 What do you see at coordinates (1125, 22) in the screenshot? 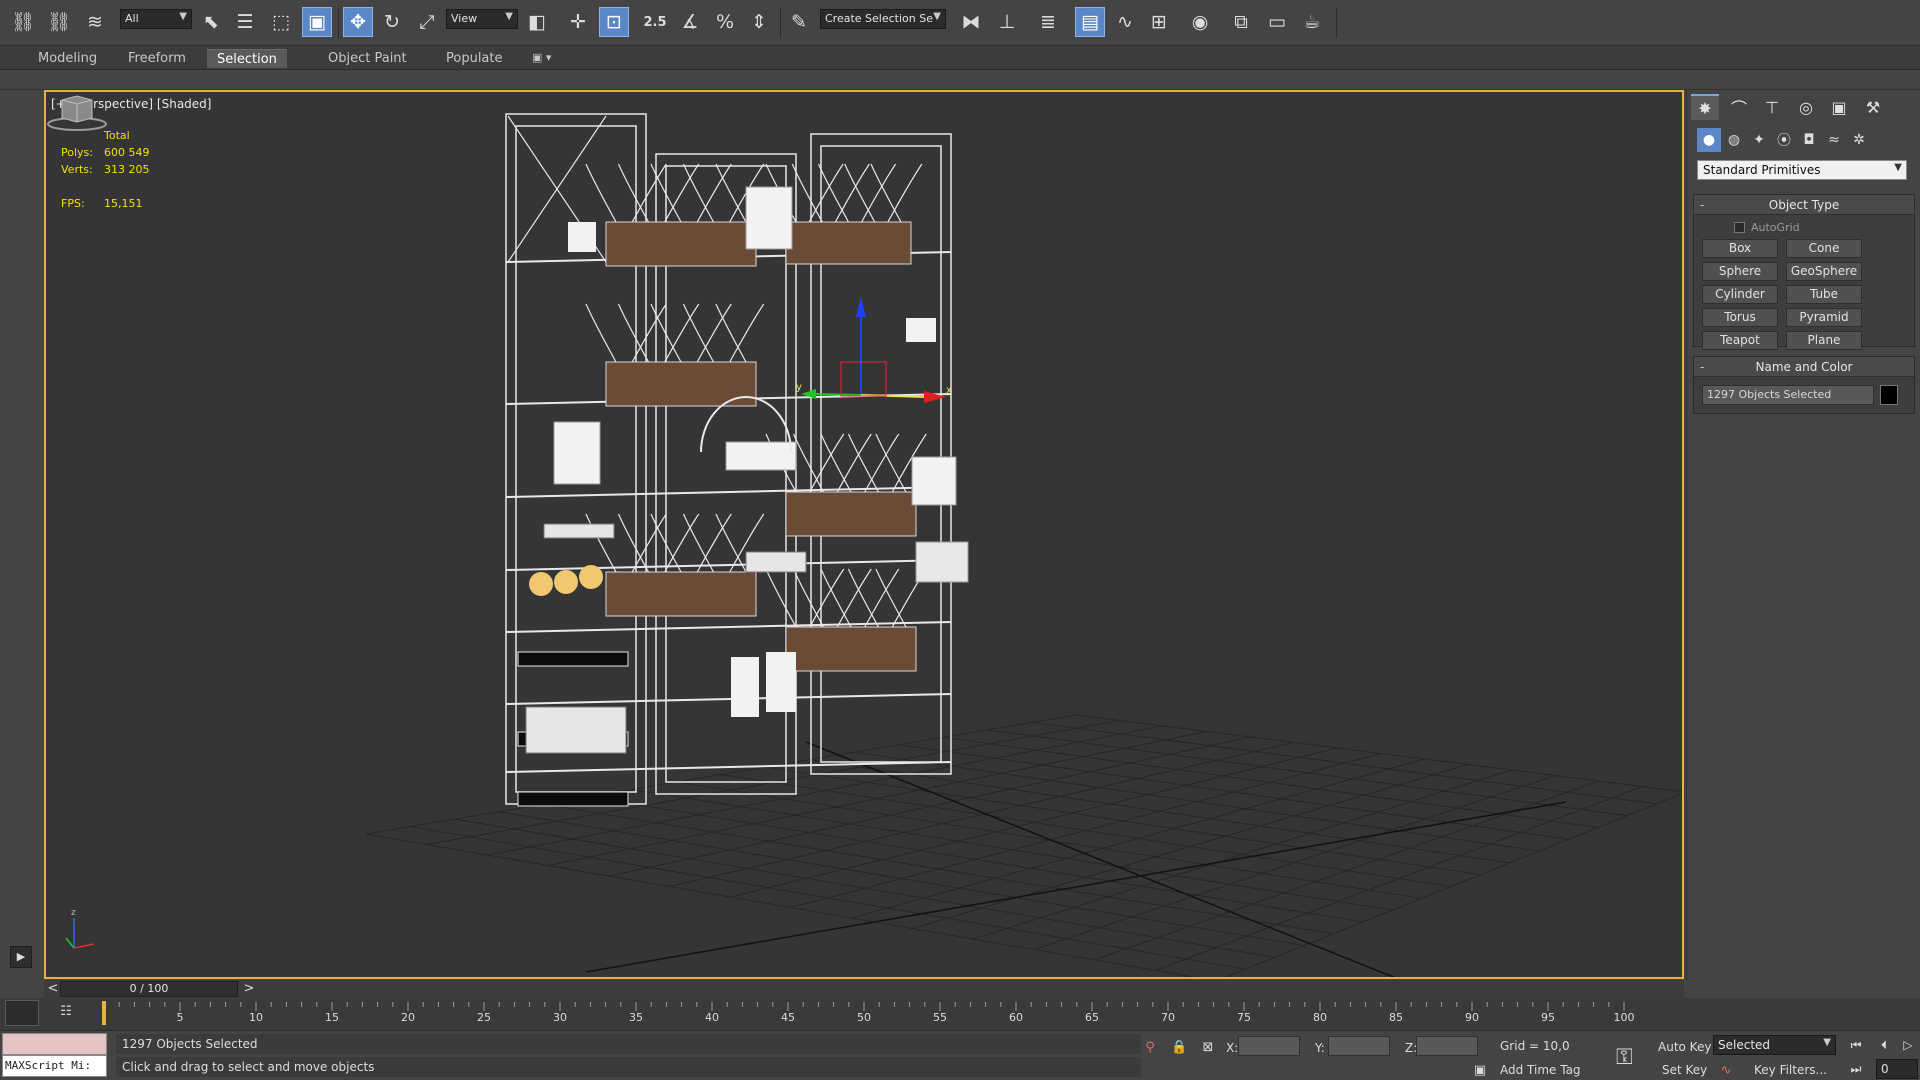
I see `curve-editor-icon: ∿` at bounding box center [1125, 22].